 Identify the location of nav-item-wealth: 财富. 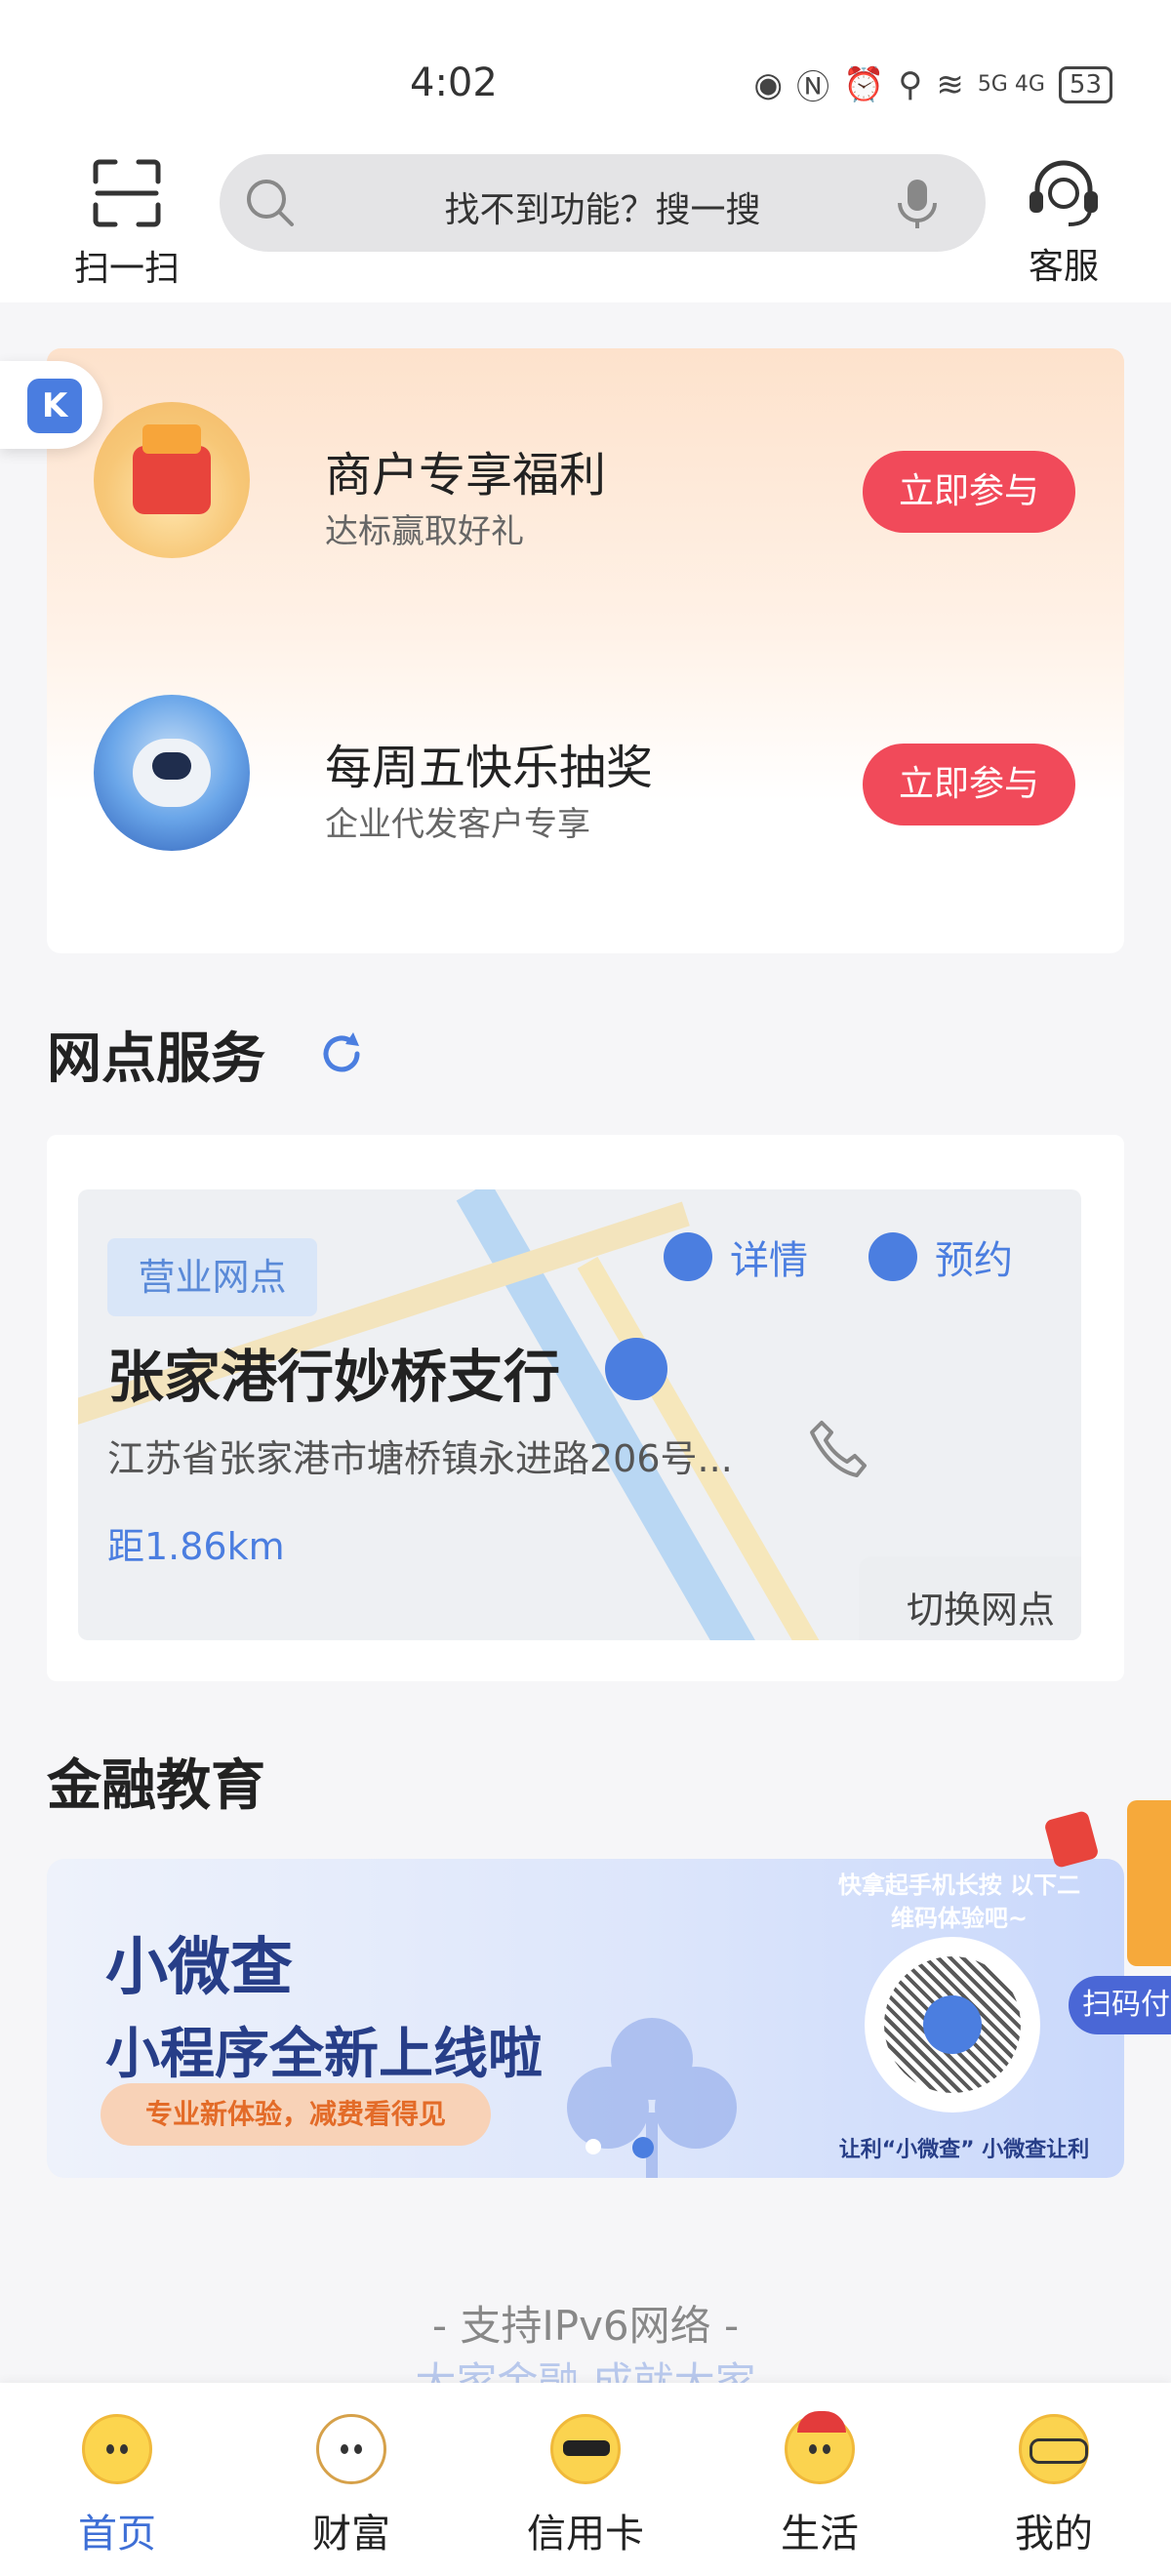
(351, 2479).